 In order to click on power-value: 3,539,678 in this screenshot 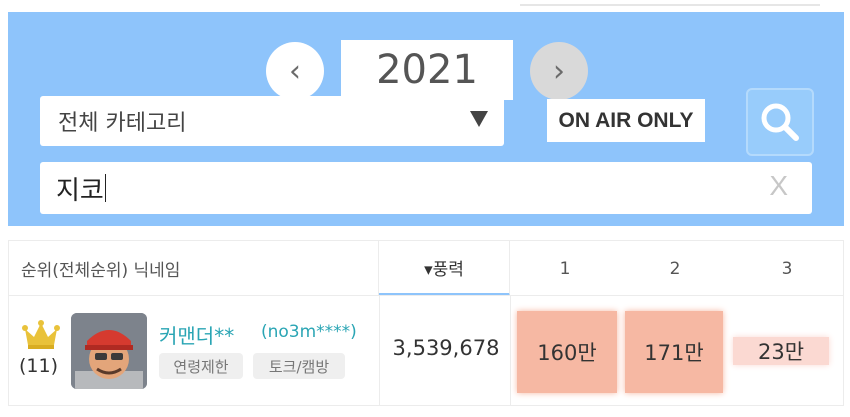, I will do `click(446, 348)`.